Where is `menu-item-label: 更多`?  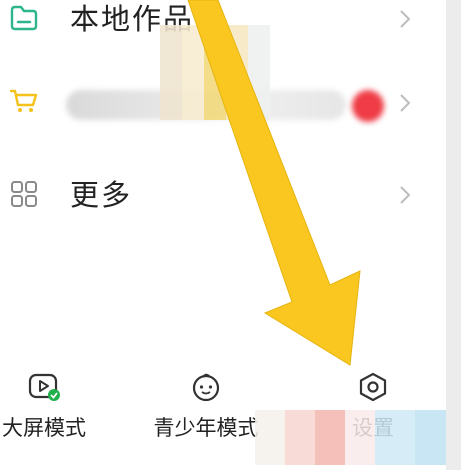
menu-item-label: 更多 is located at coordinates (101, 195).